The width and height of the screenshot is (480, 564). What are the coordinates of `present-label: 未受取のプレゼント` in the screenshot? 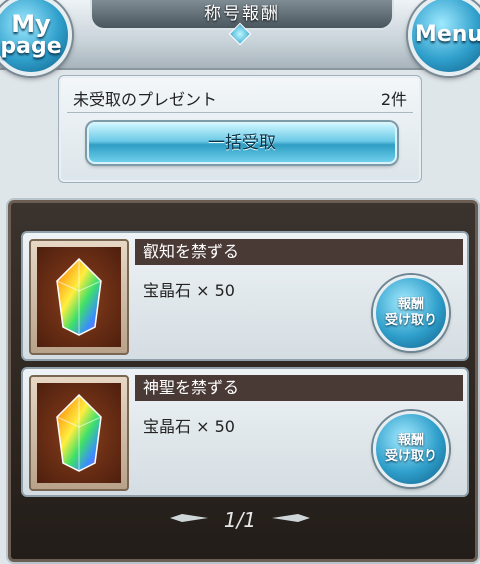 It's located at (145, 99).